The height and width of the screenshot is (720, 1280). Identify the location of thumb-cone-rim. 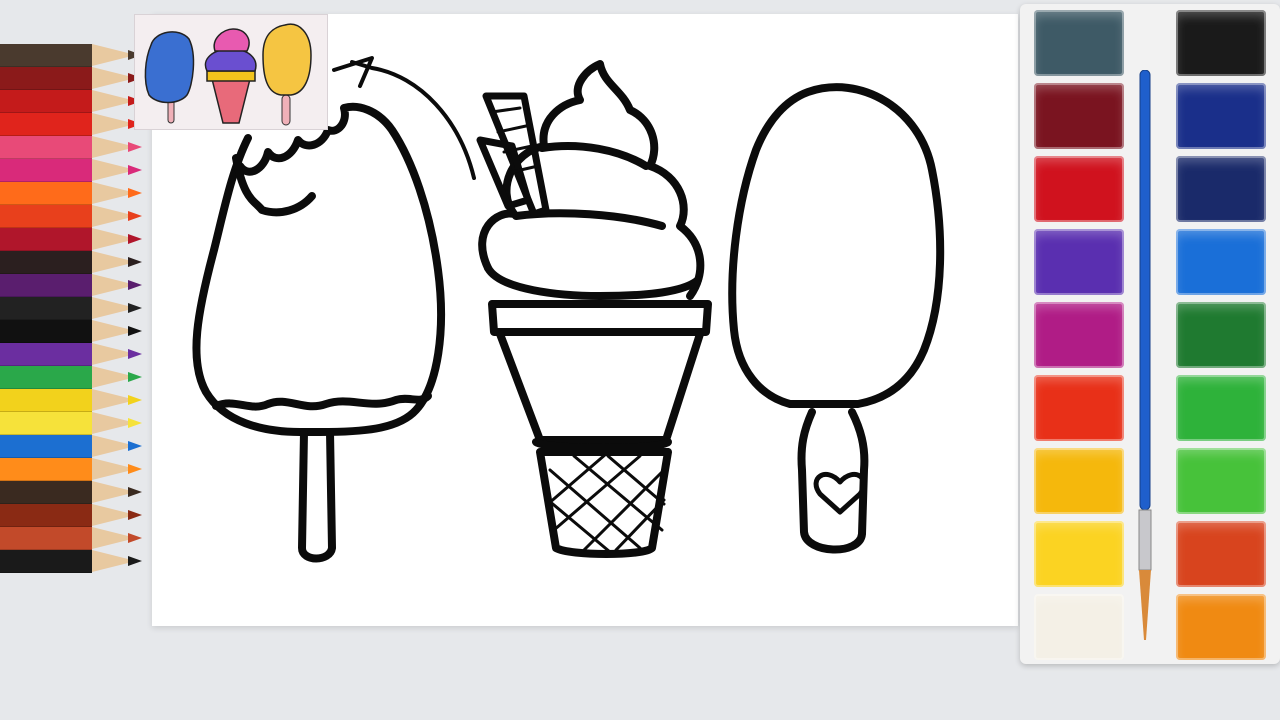
(231, 76).